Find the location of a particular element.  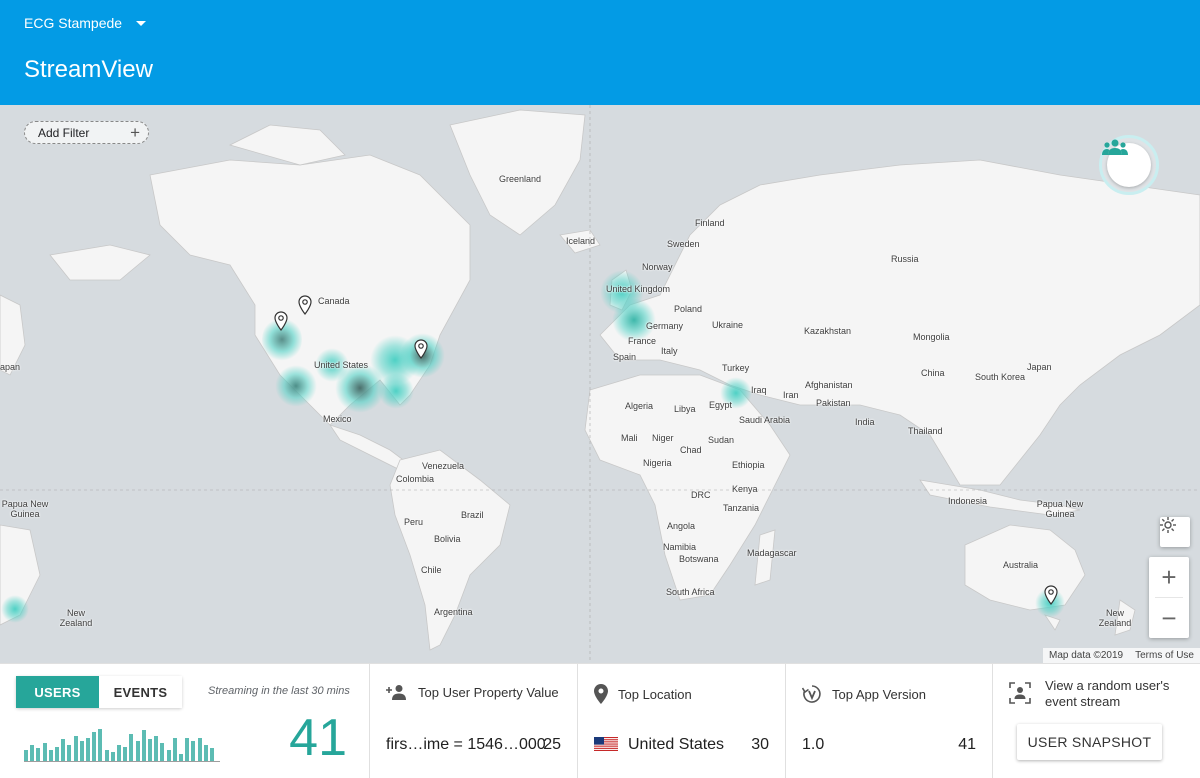

add-filter-label: Add Filter is located at coordinates (64, 132).